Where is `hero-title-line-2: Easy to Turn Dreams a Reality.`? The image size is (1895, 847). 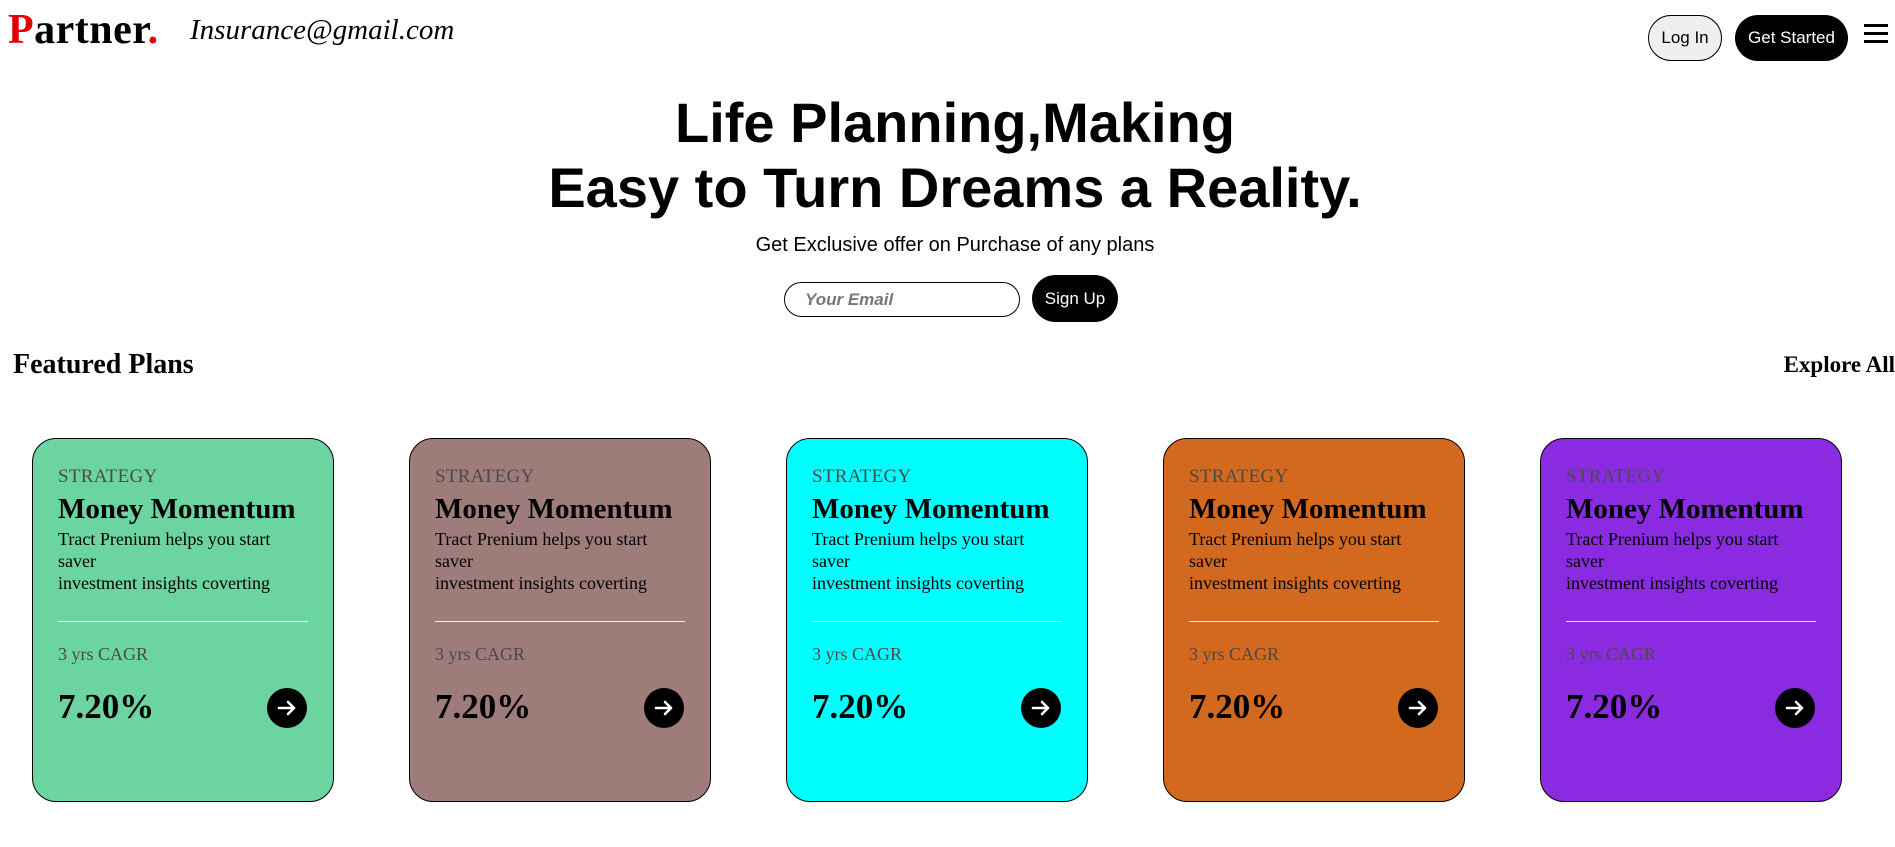 hero-title-line-2: Easy to Turn Dreams a Reality. is located at coordinates (955, 187).